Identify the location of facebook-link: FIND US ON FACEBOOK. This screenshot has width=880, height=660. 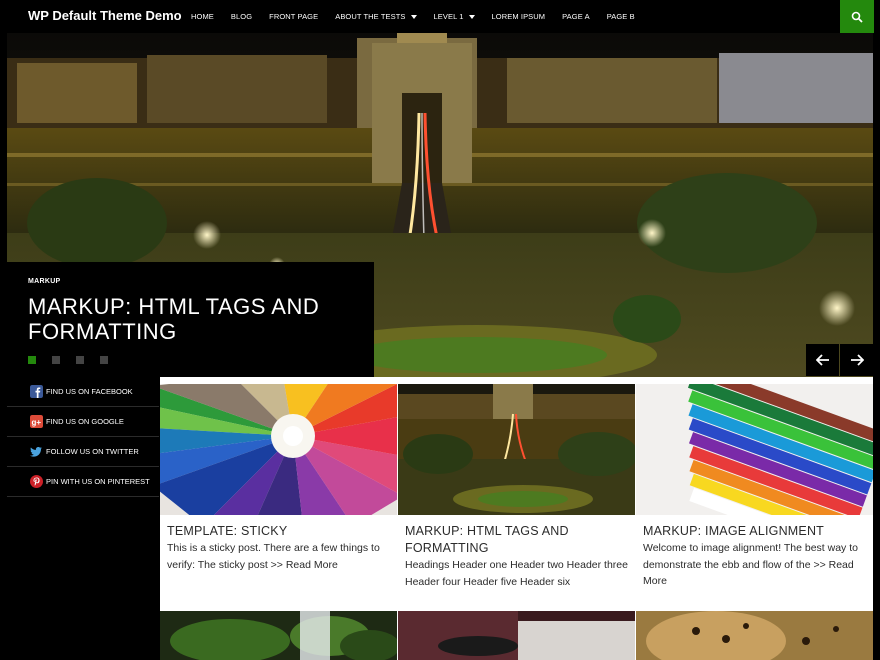
(83, 392).